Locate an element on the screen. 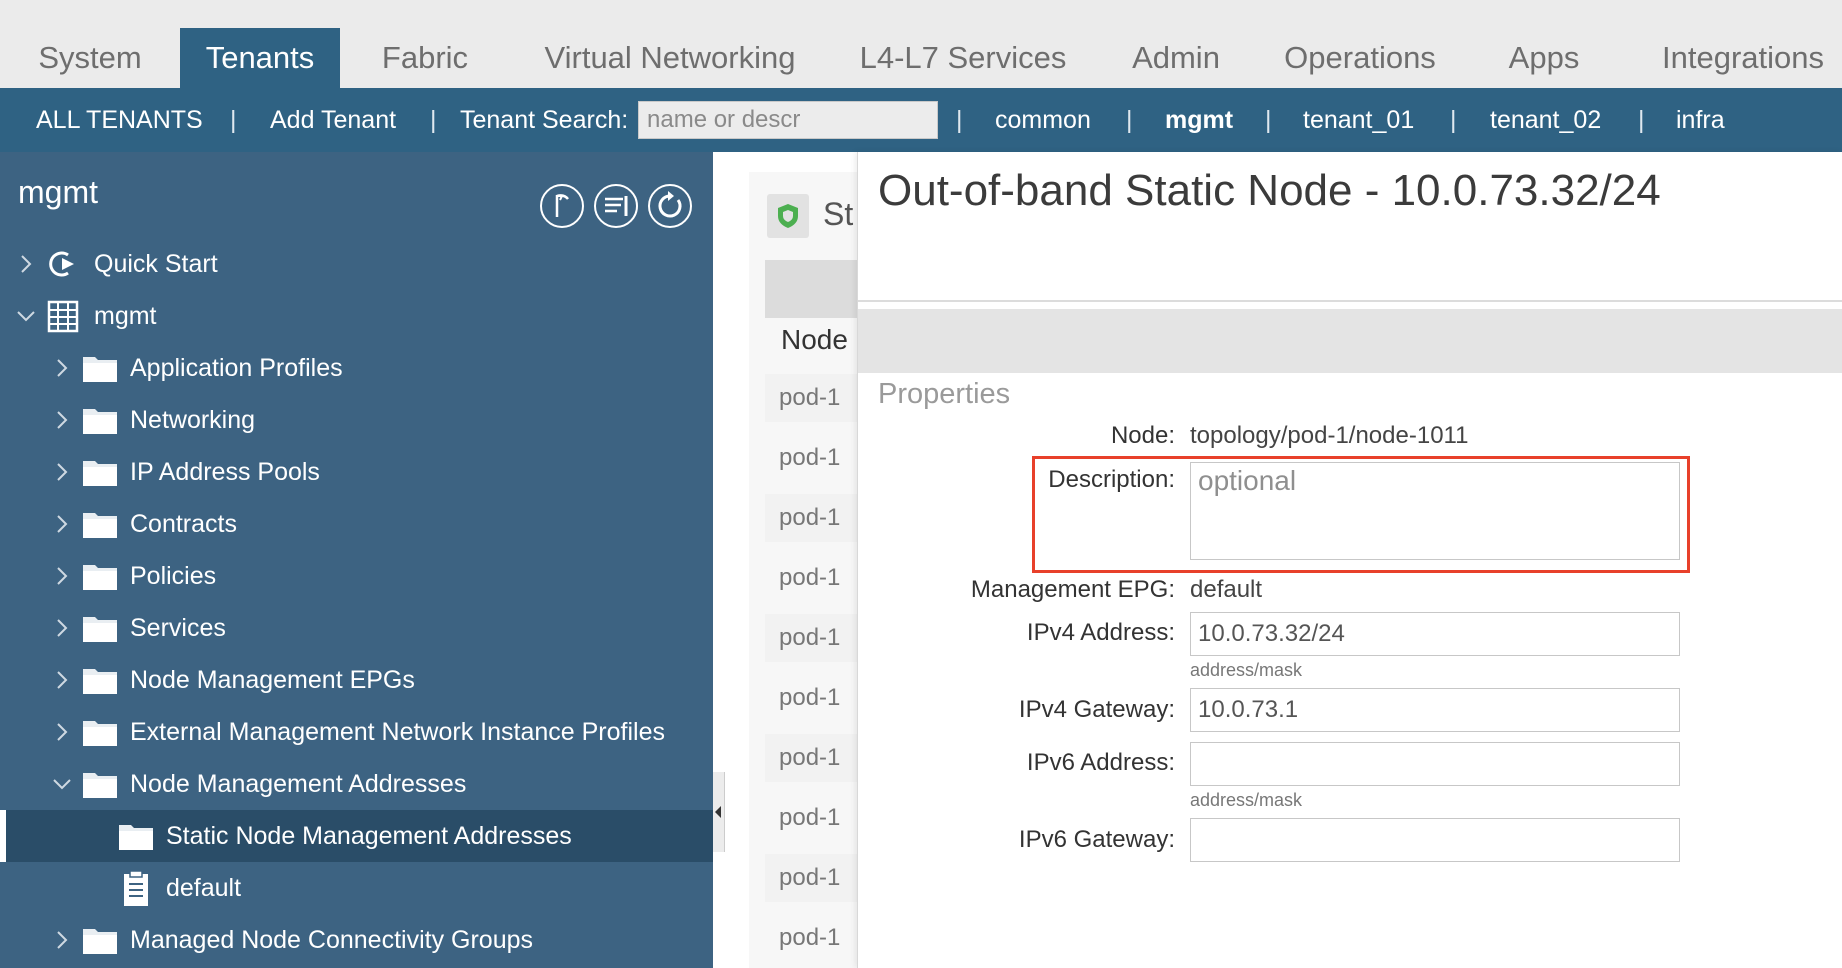 The height and width of the screenshot is (968, 1842). ipv6-address-label: IPv6 Address: is located at coordinates (1100, 762).